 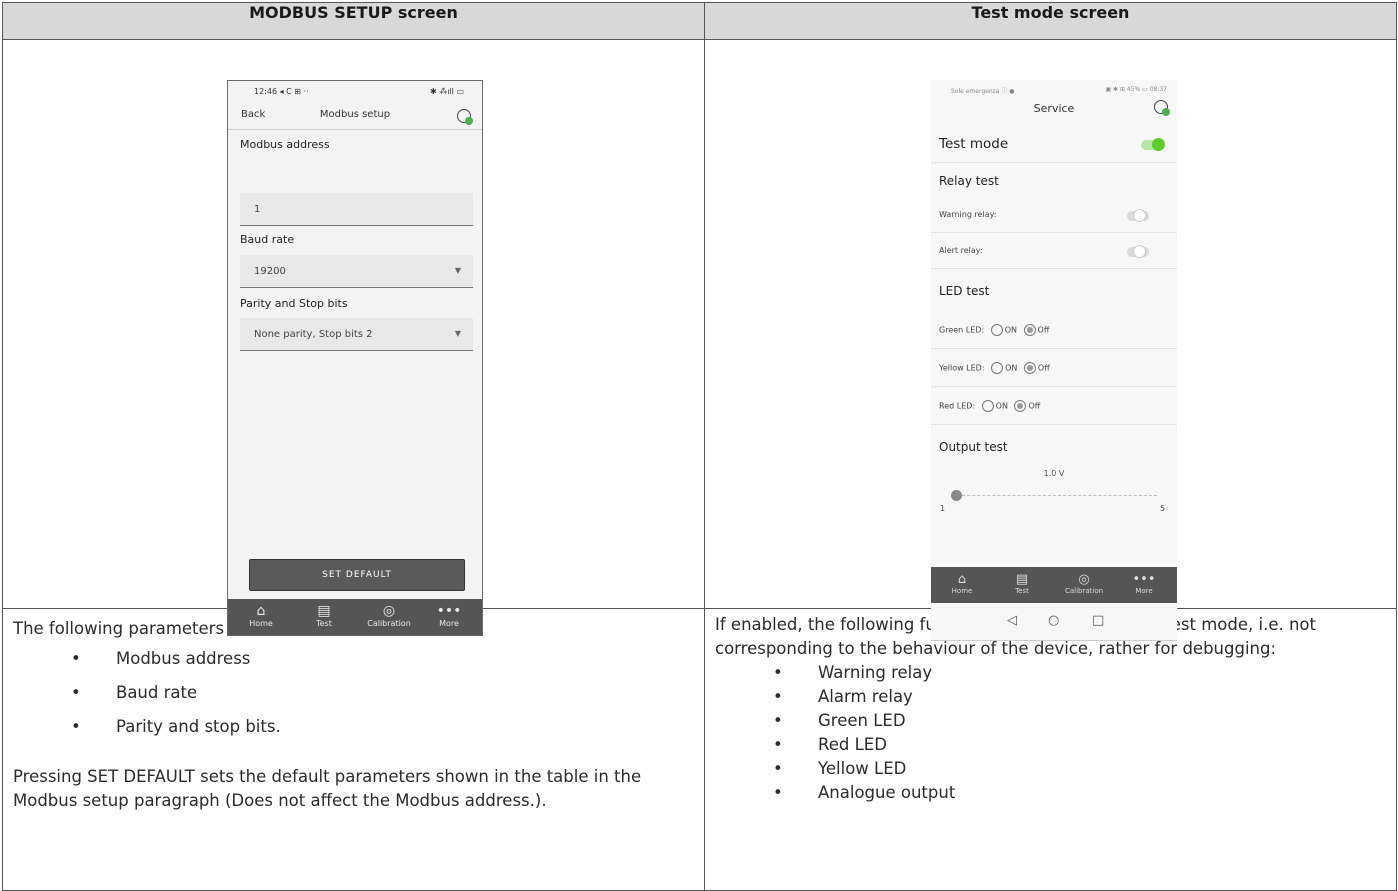 What do you see at coordinates (356, 209) in the screenshot?
I see `modbus-address-input: 1` at bounding box center [356, 209].